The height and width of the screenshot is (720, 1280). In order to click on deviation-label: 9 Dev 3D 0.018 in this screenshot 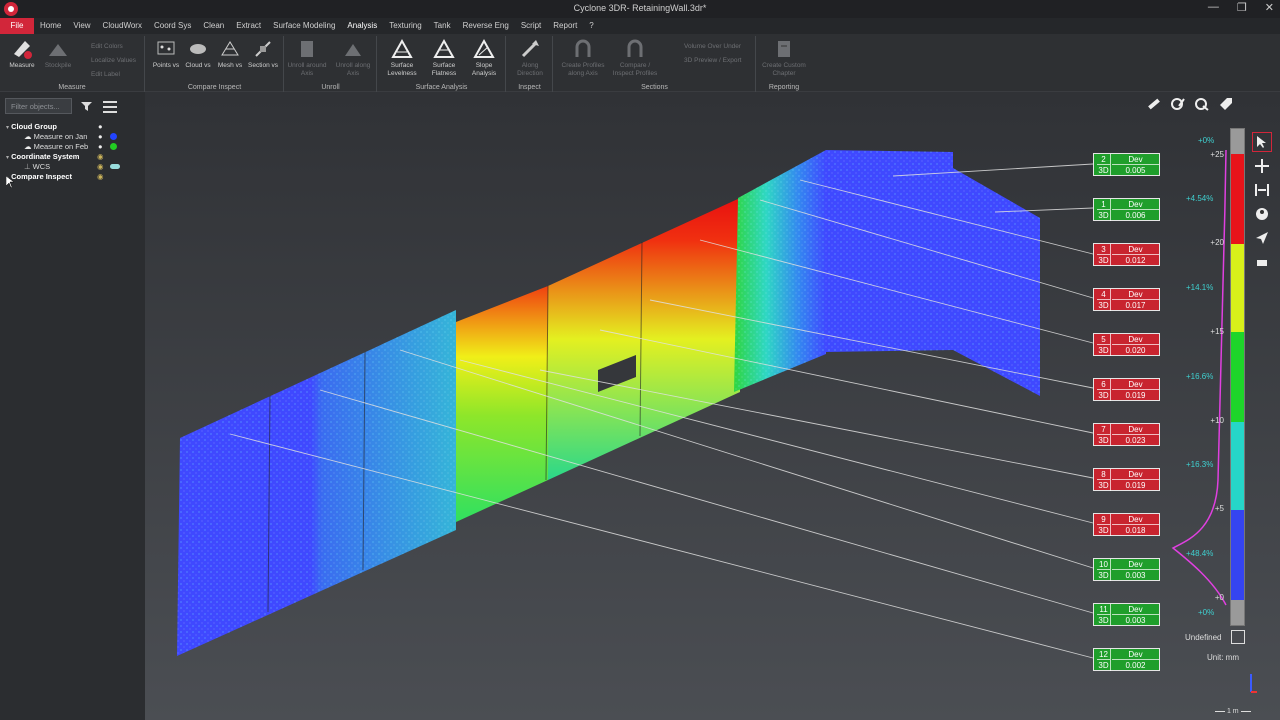, I will do `click(1126, 524)`.